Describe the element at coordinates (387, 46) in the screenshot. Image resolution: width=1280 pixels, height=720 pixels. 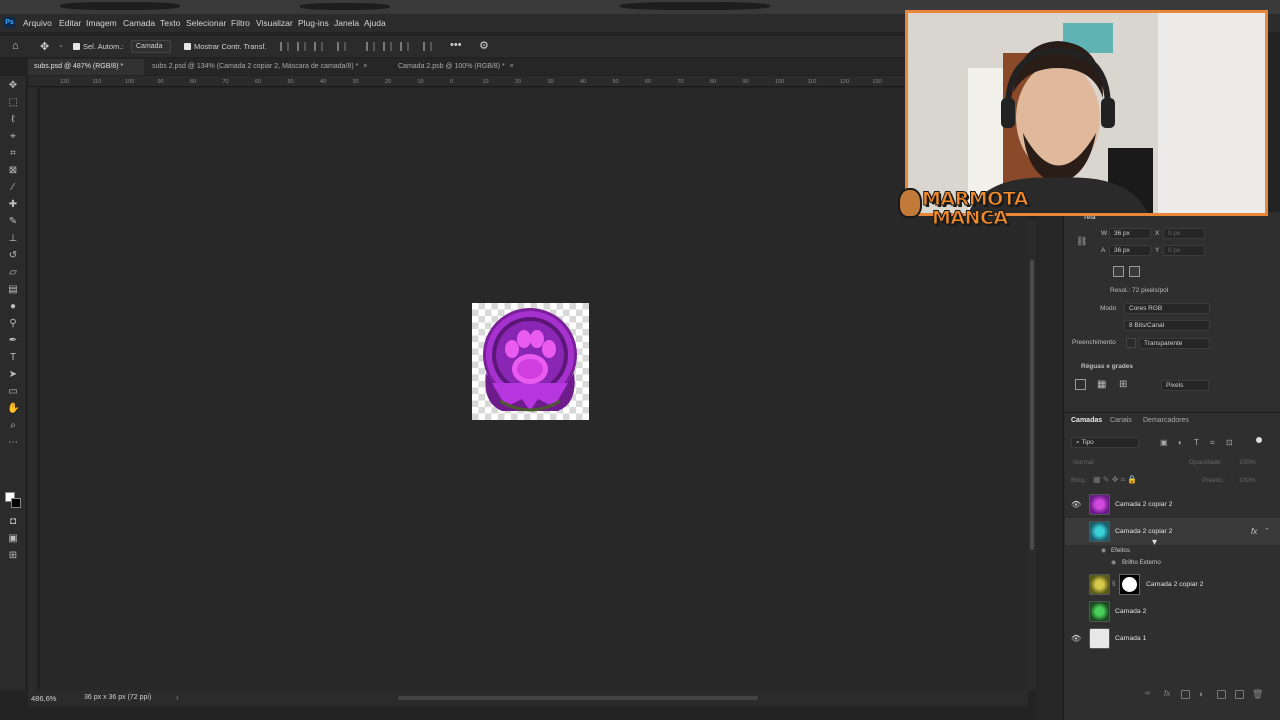
I see `align-middle-icon` at that location.